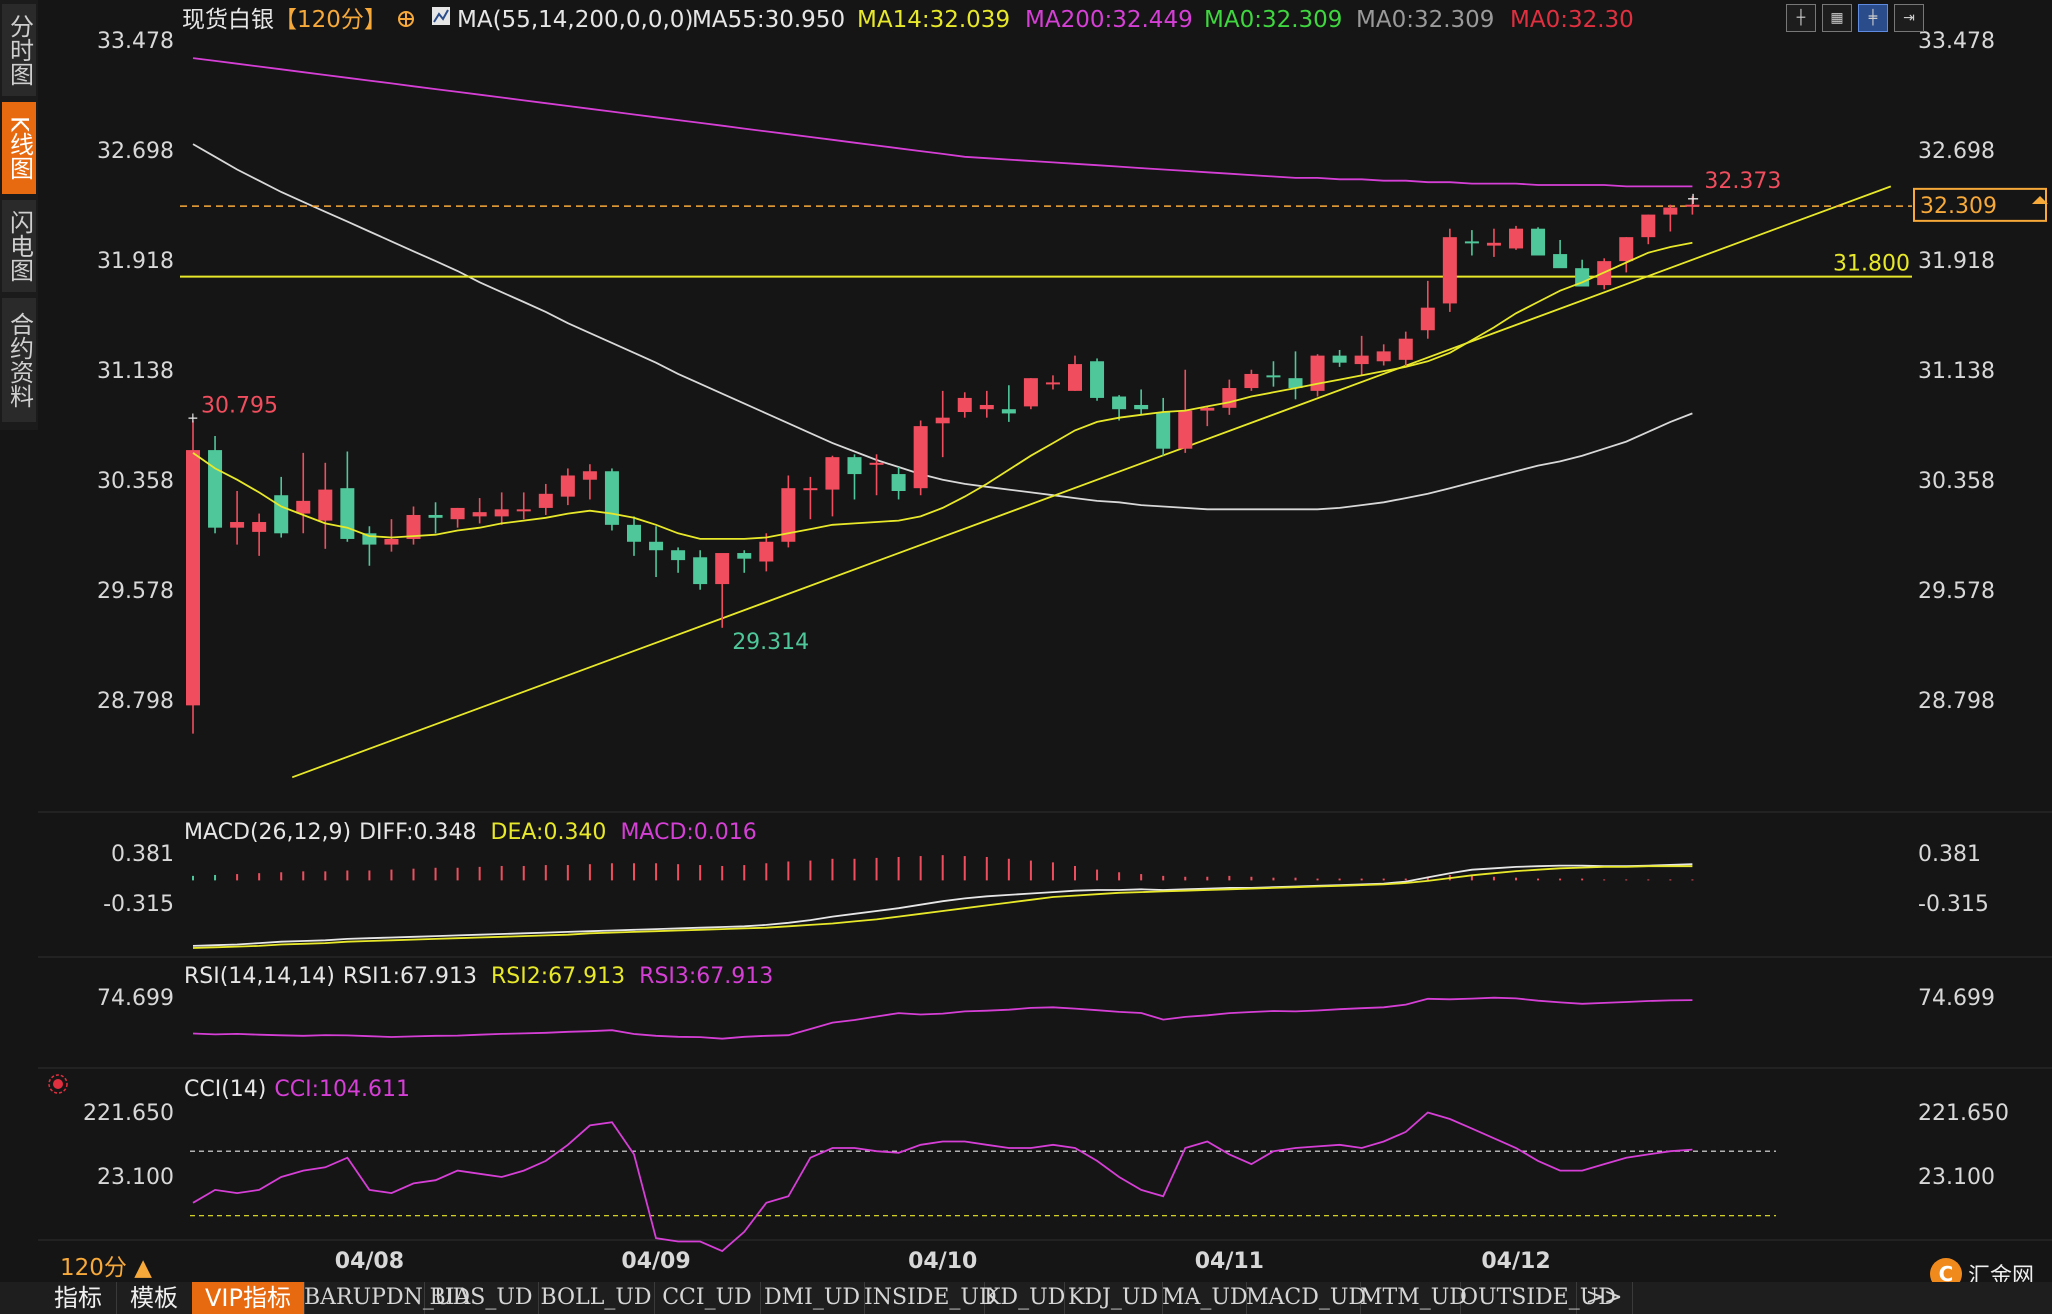 The width and height of the screenshot is (2052, 1314). I want to click on macd-ytick-left: 0.381, so click(142, 854).